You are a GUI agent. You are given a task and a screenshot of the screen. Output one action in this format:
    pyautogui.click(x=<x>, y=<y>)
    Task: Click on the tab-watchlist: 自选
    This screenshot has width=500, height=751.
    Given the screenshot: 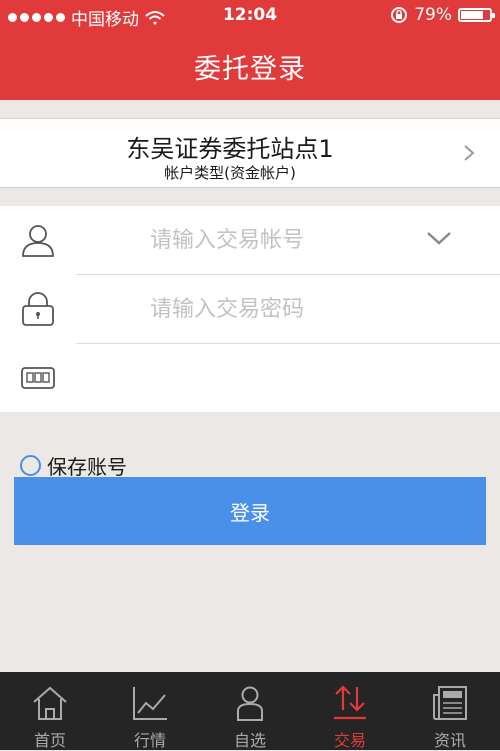 What is the action you would take?
    pyautogui.click(x=250, y=711)
    